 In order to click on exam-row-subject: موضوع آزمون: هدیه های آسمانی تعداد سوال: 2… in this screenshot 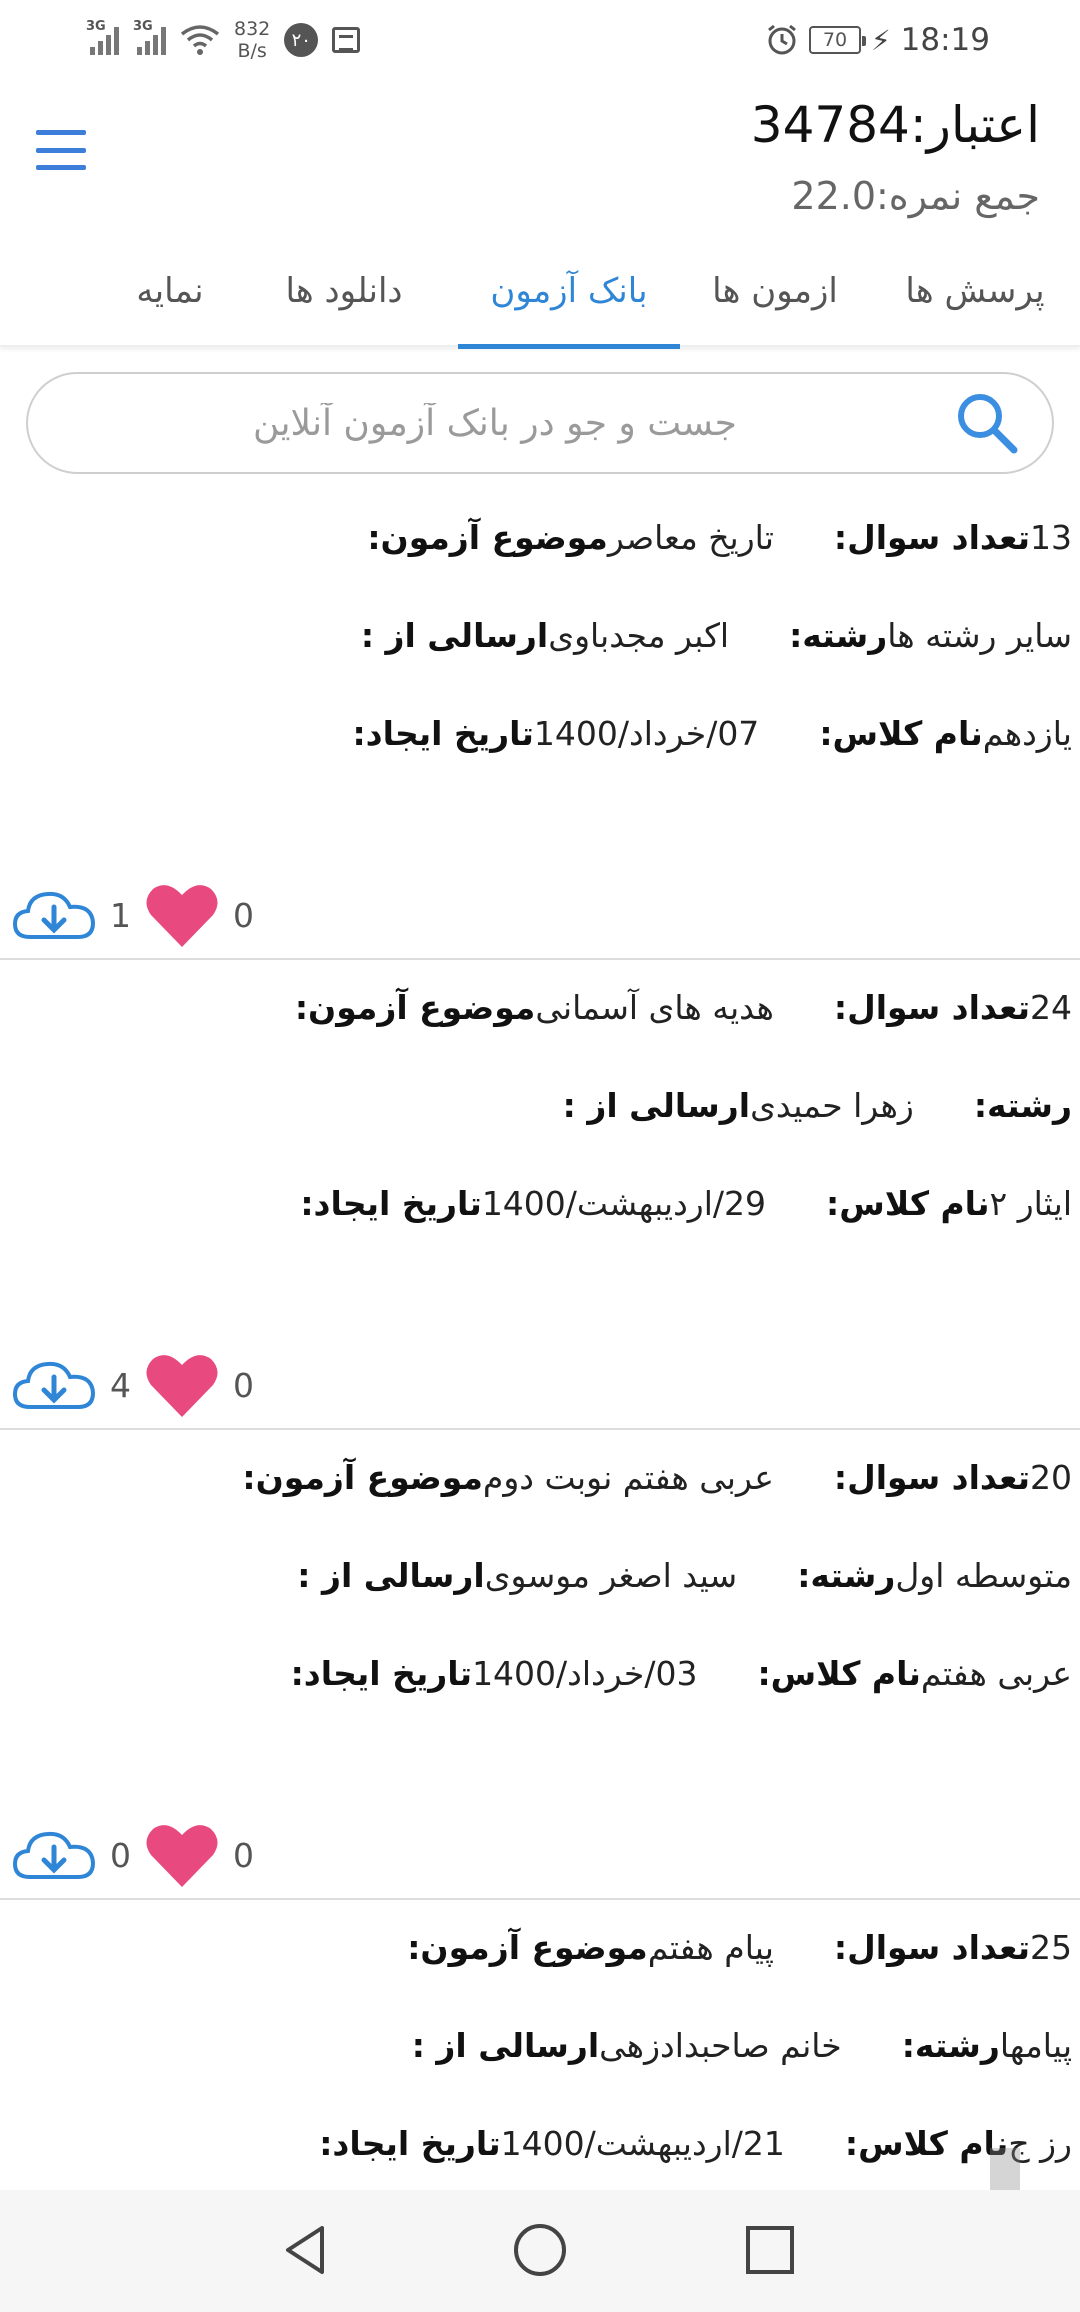, I will do `click(653, 1007)`.